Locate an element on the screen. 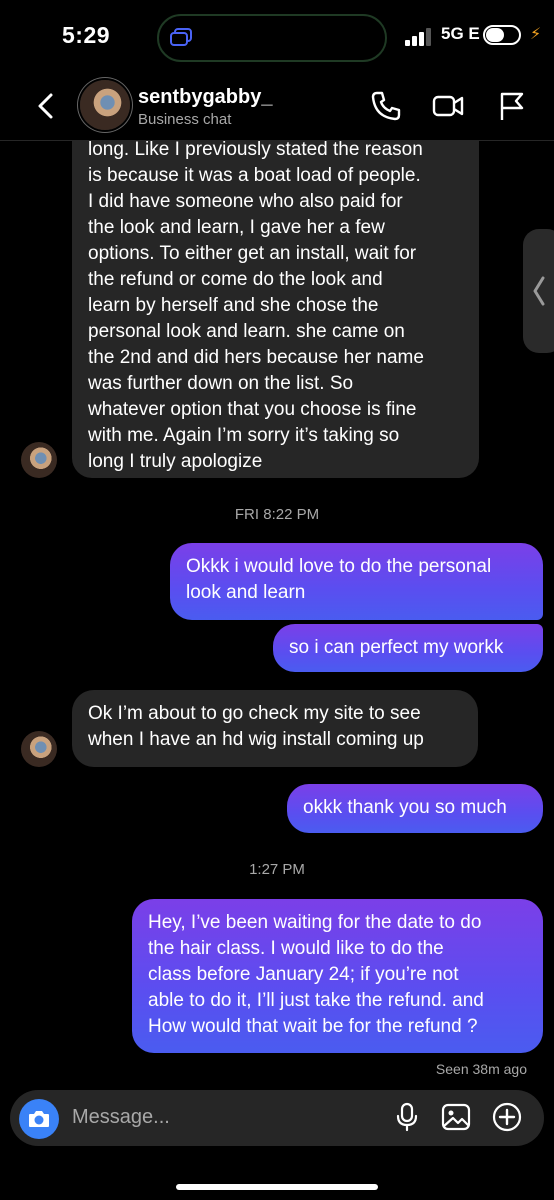 This screenshot has height=1200, width=554. status-time: 5:29 is located at coordinates (86, 35).